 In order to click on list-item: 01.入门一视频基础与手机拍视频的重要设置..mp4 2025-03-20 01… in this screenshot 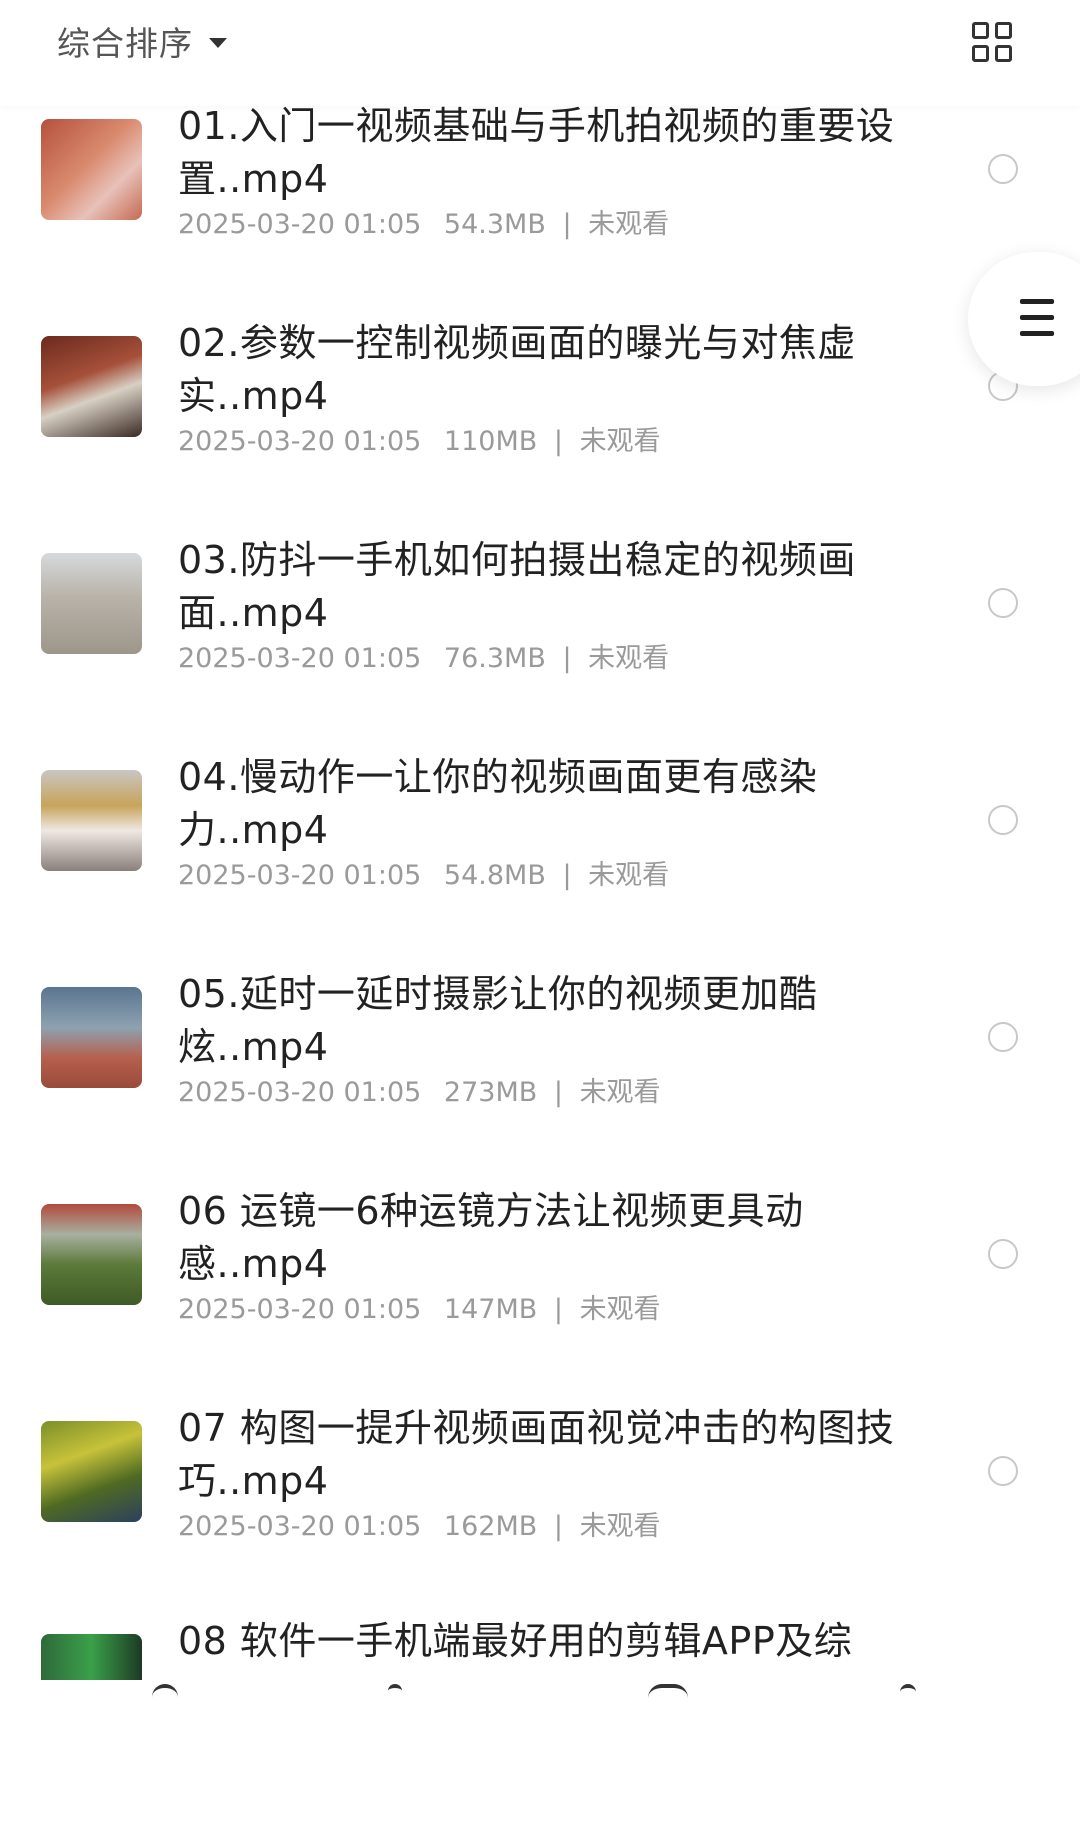, I will do `click(540, 213)`.